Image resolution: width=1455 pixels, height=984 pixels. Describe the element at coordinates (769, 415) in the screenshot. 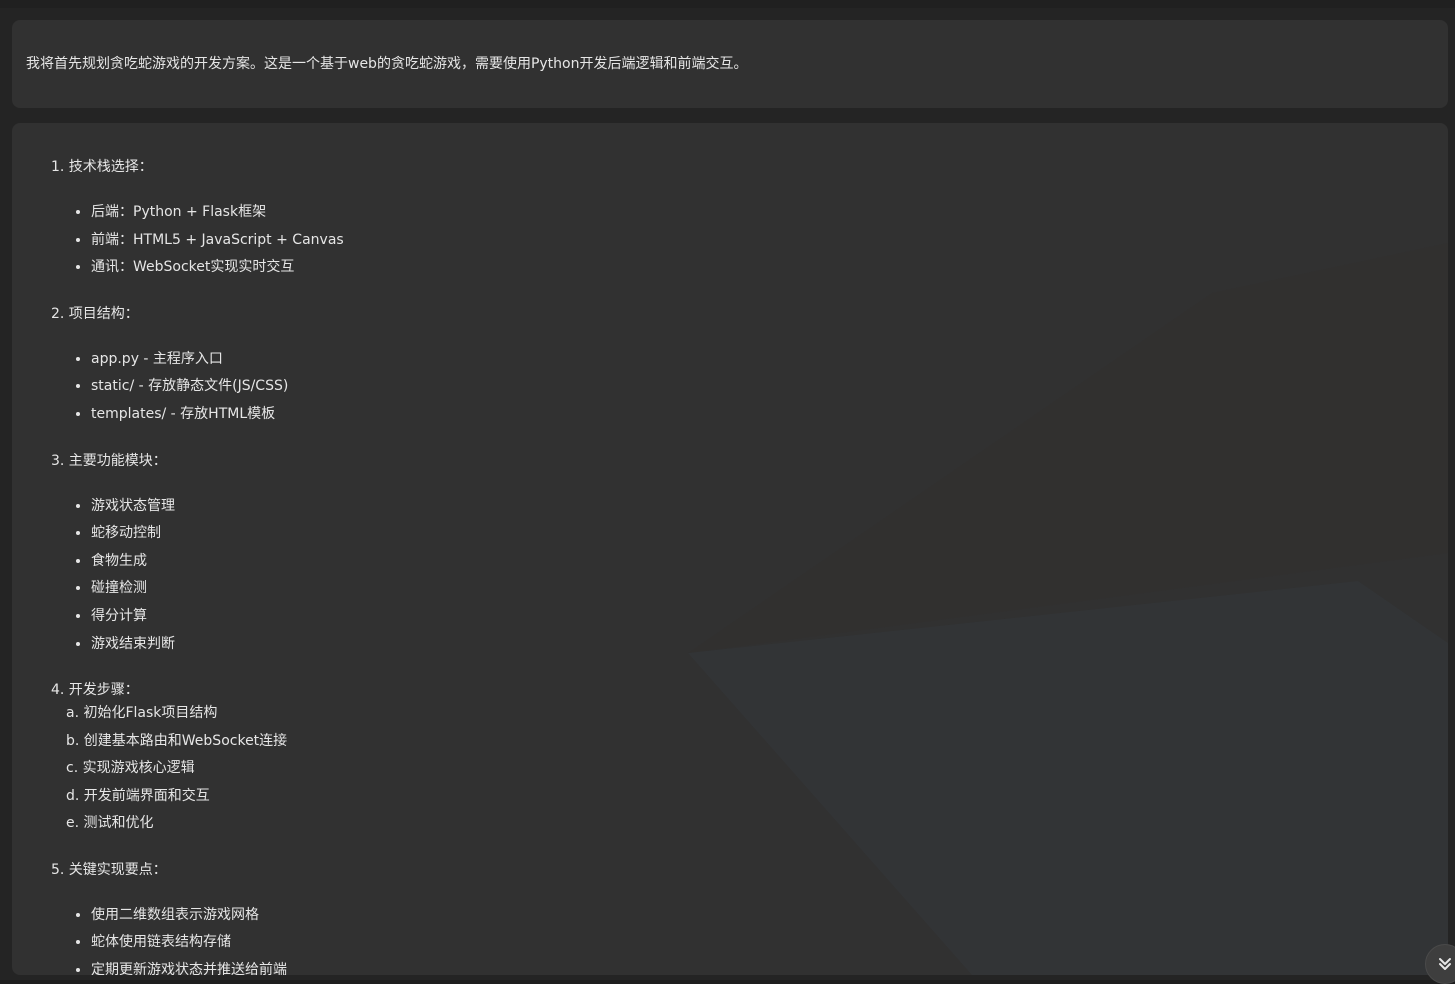

I see `list-item: templates/ - 存放HTML模板` at that location.